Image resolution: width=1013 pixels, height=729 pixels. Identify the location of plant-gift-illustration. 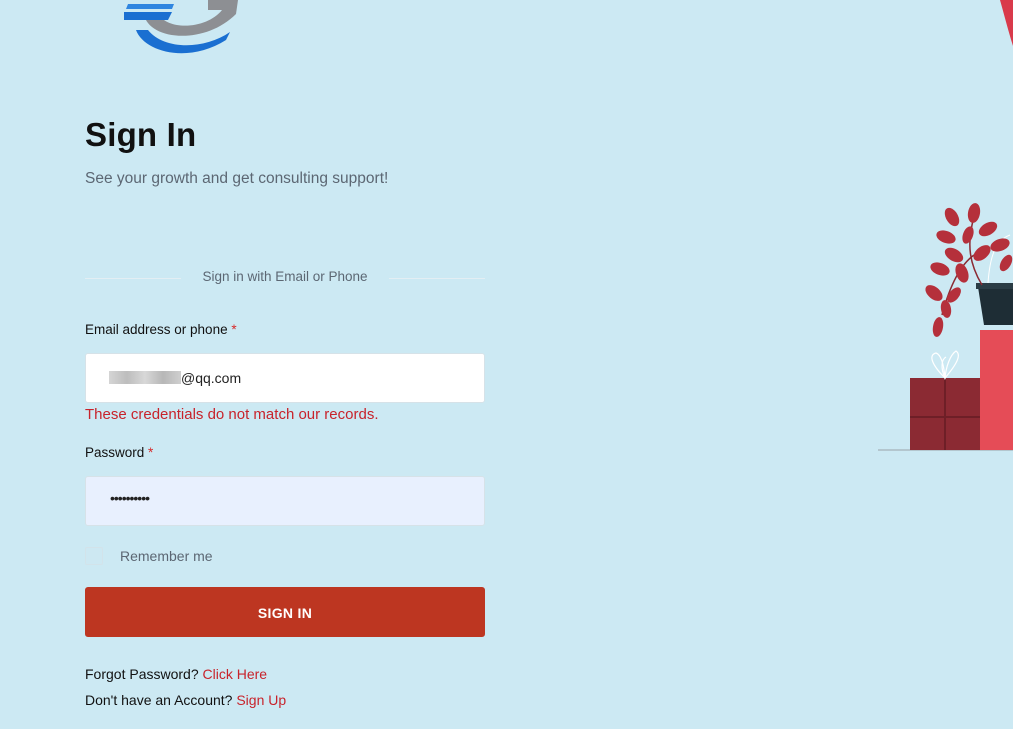
(945, 327).